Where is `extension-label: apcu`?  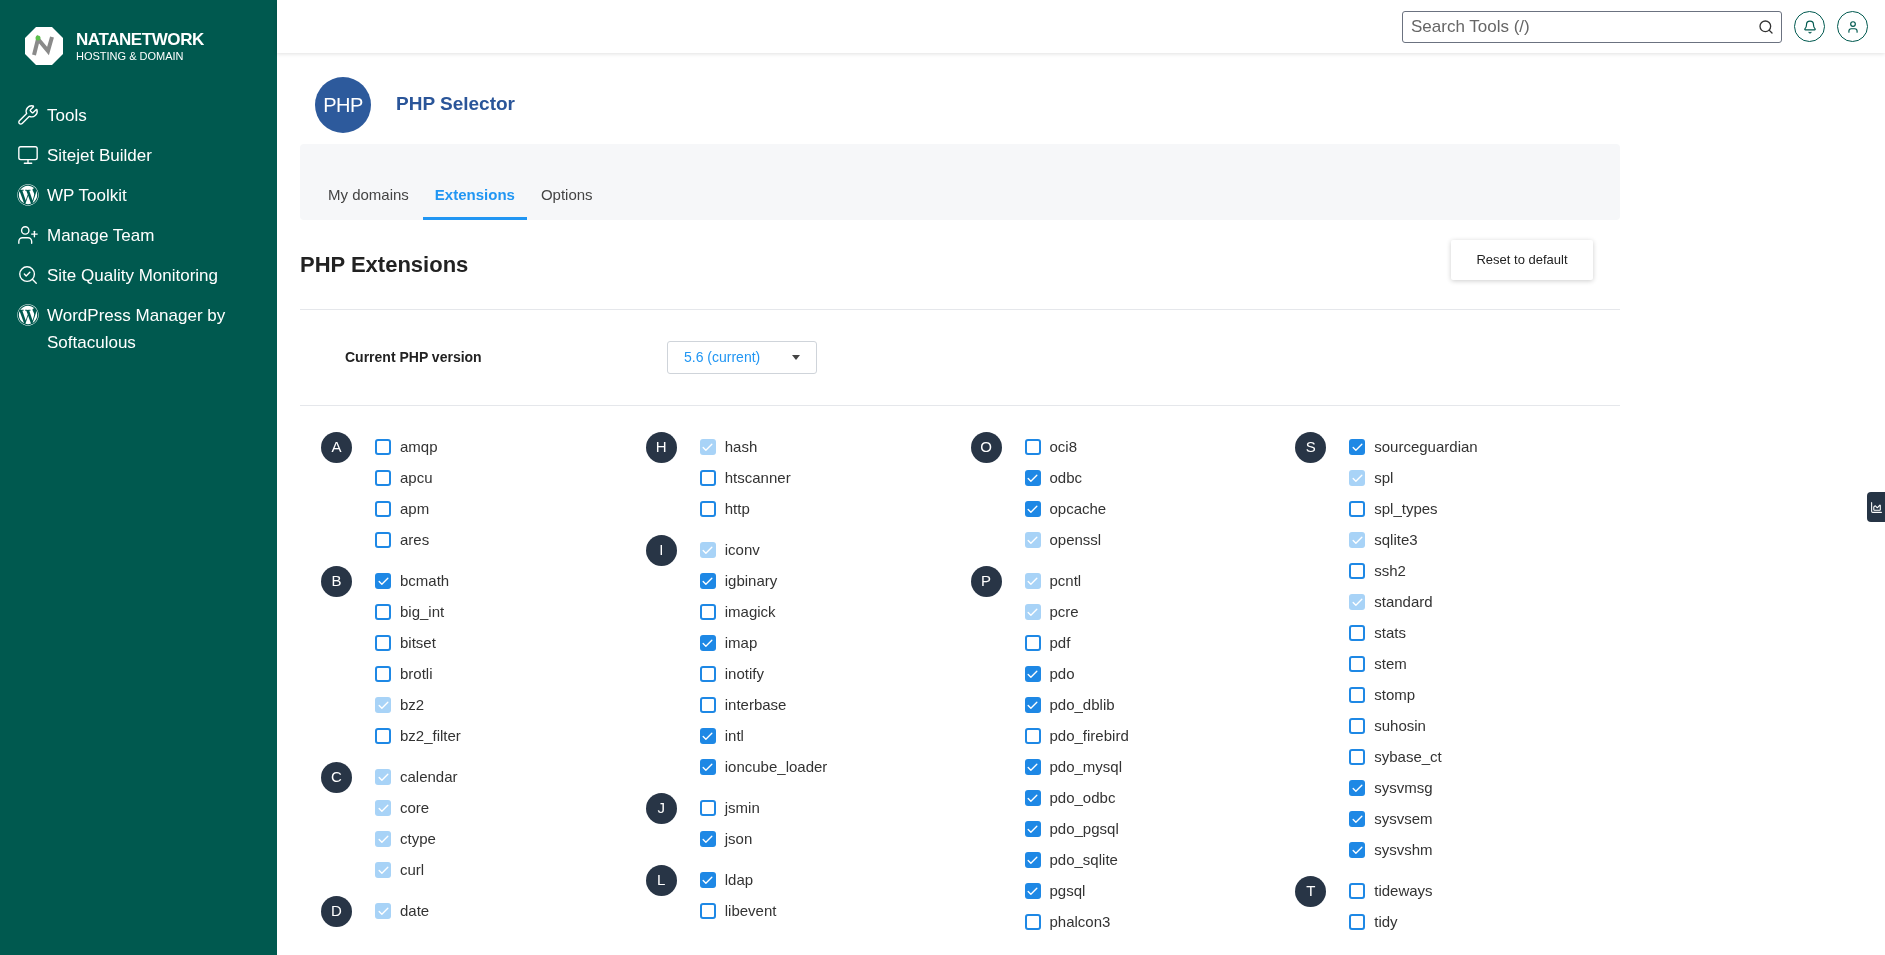
extension-label: apcu is located at coordinates (416, 477).